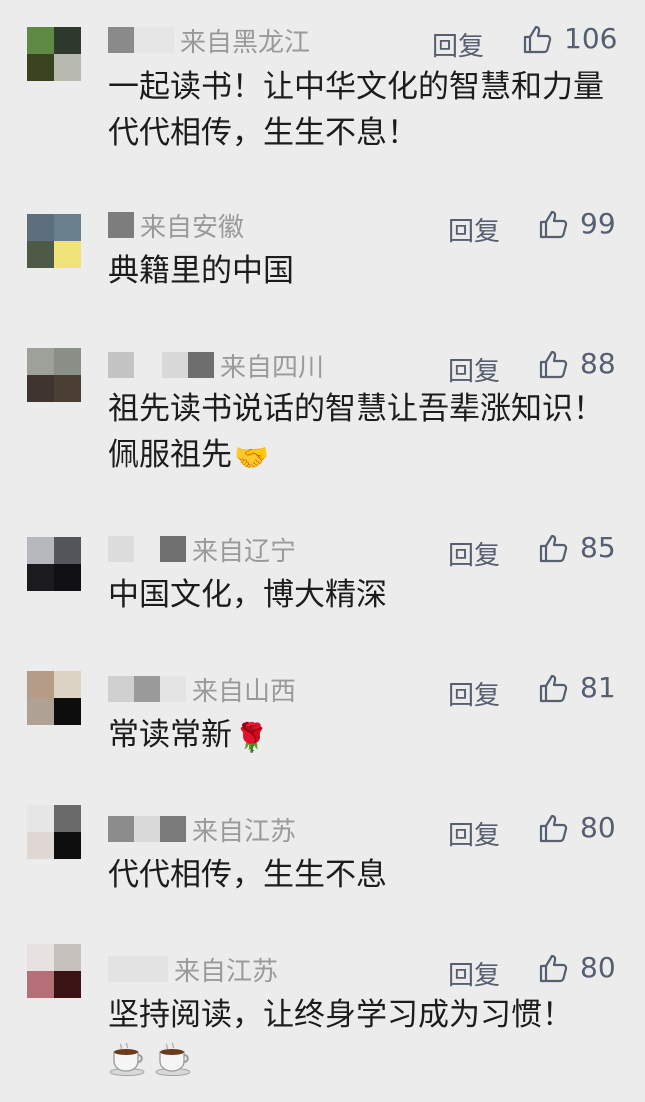 The width and height of the screenshot is (645, 1102). I want to click on comment-meta: 来自四川, so click(216, 365).